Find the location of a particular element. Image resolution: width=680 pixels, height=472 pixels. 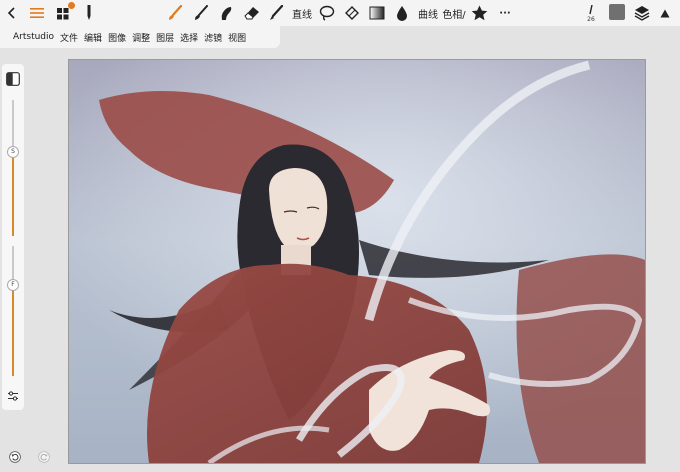

lasso-tool-button is located at coordinates (327, 13).